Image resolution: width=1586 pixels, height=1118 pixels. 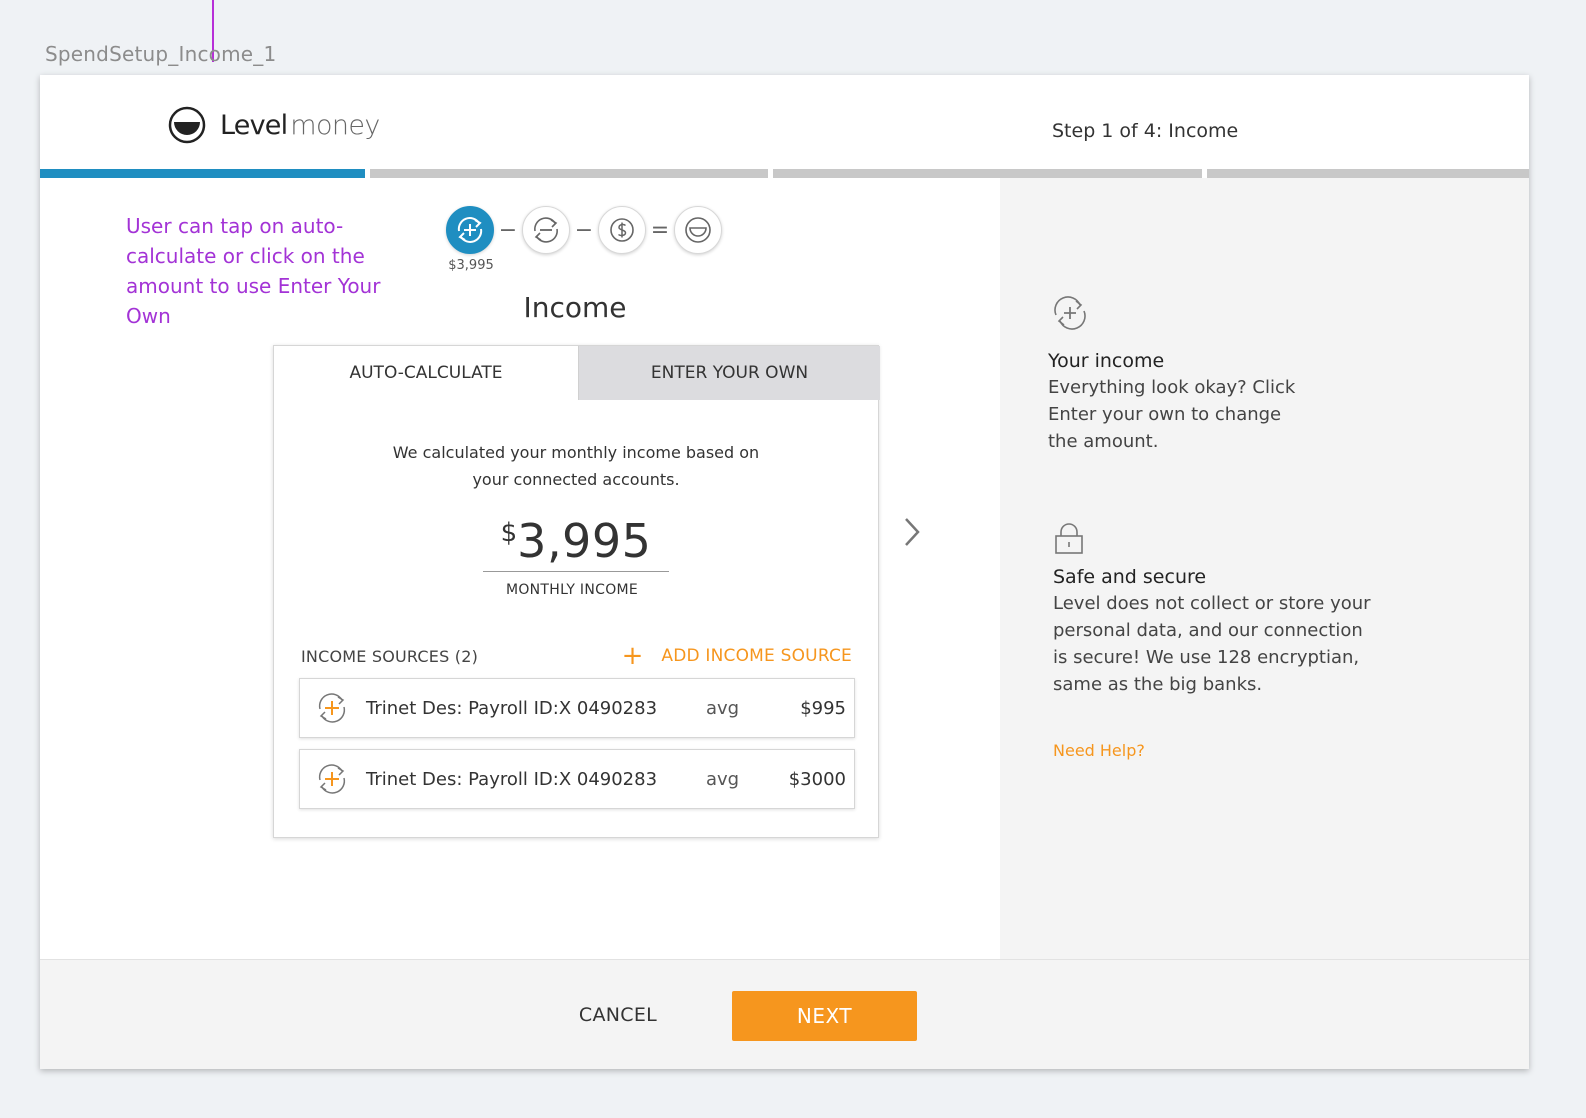 What do you see at coordinates (756, 656) in the screenshot?
I see `add-income-source-label: ADD INCOME SOURCE` at bounding box center [756, 656].